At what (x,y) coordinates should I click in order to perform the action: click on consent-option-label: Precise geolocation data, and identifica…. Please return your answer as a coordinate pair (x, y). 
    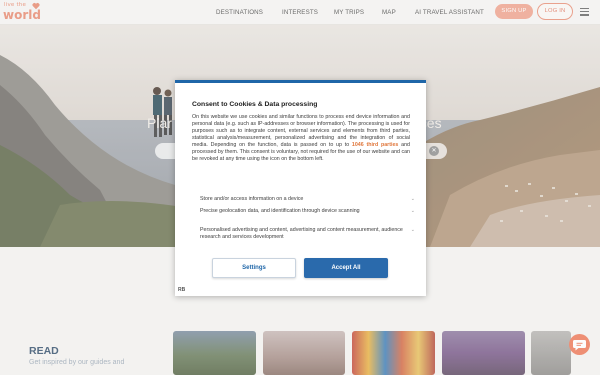
    Looking at the image, I should click on (280, 211).